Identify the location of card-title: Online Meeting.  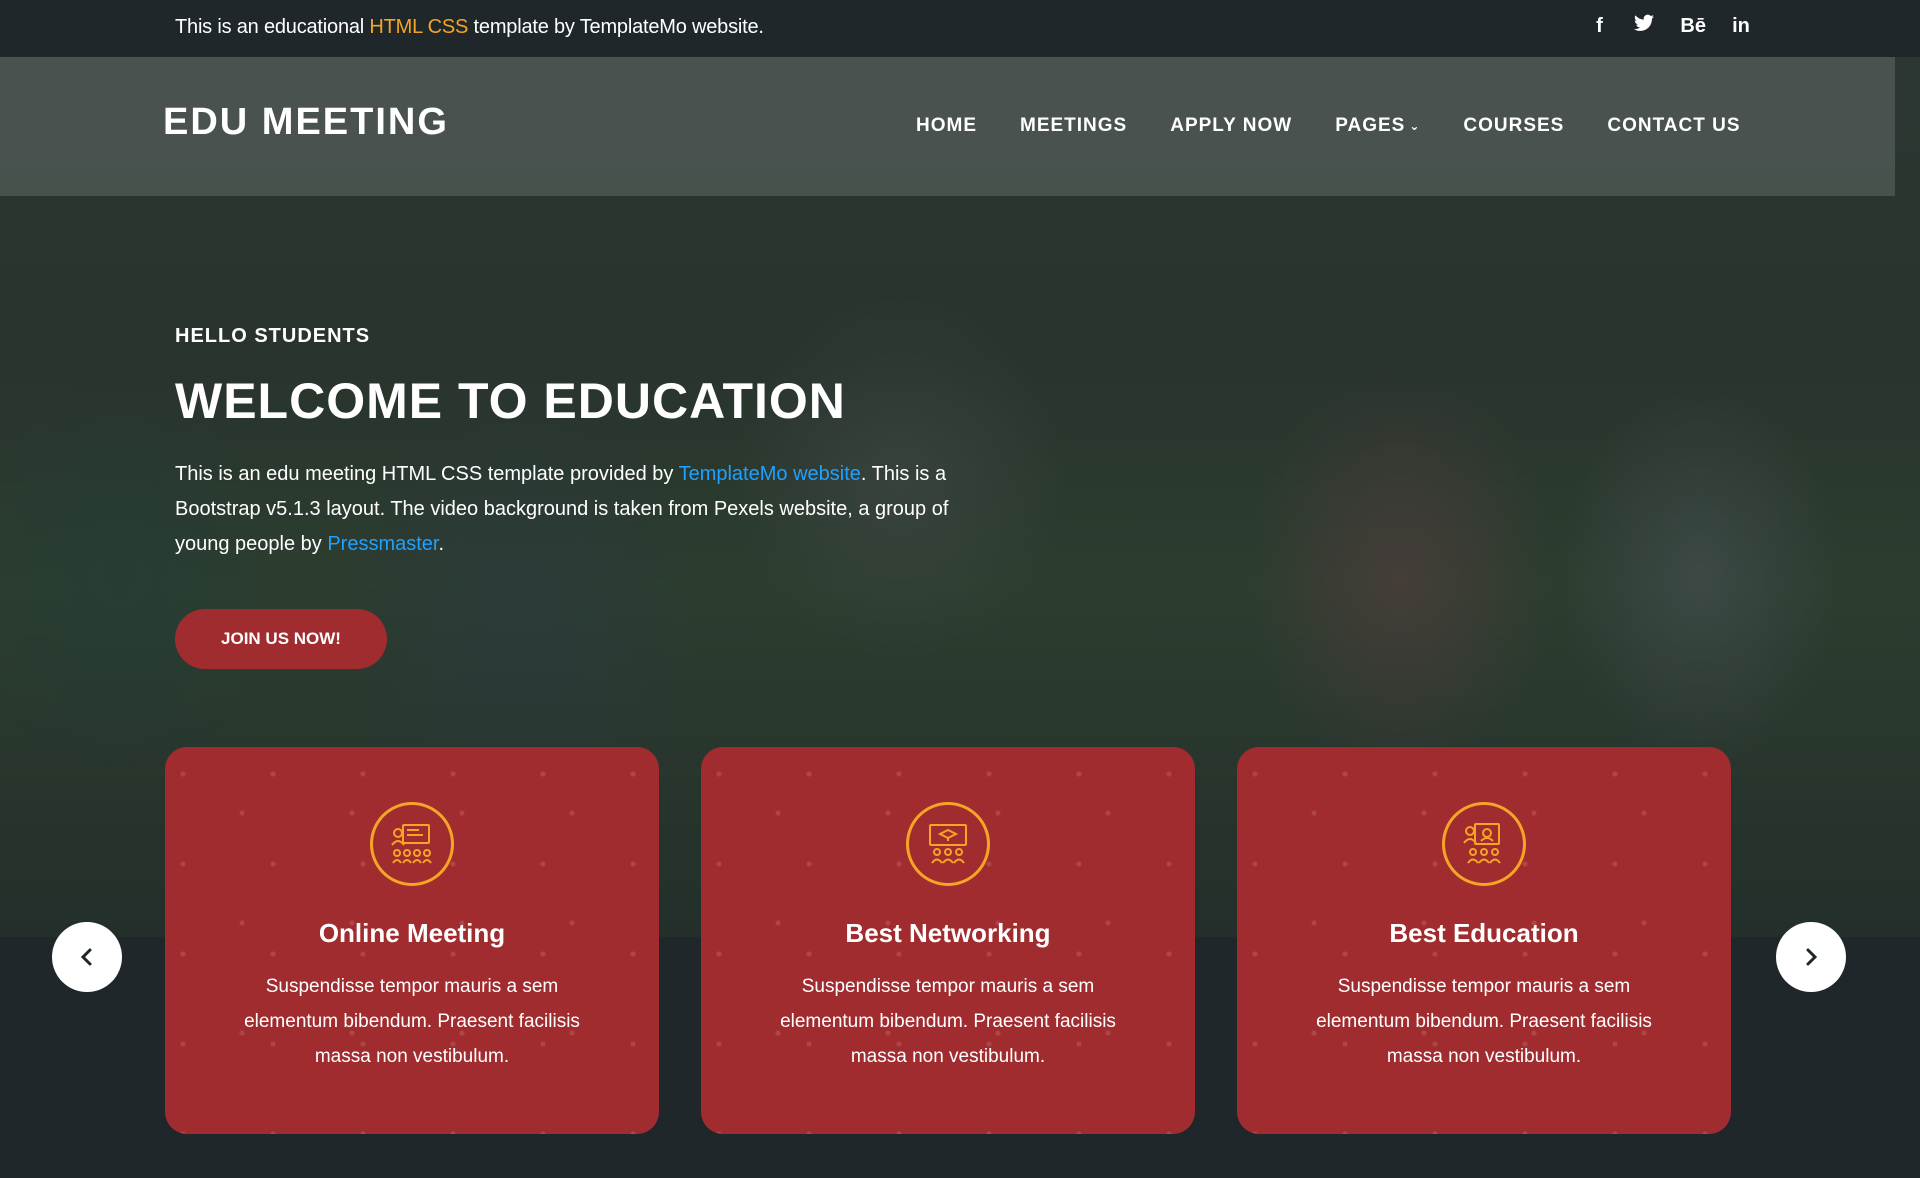
(412, 933).